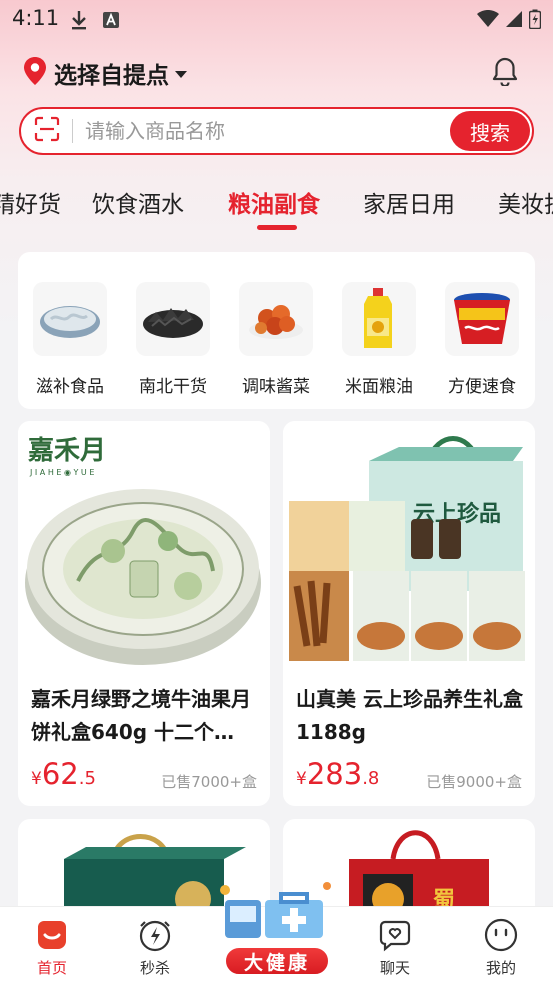  I want to click on home-icon, so click(52, 935).